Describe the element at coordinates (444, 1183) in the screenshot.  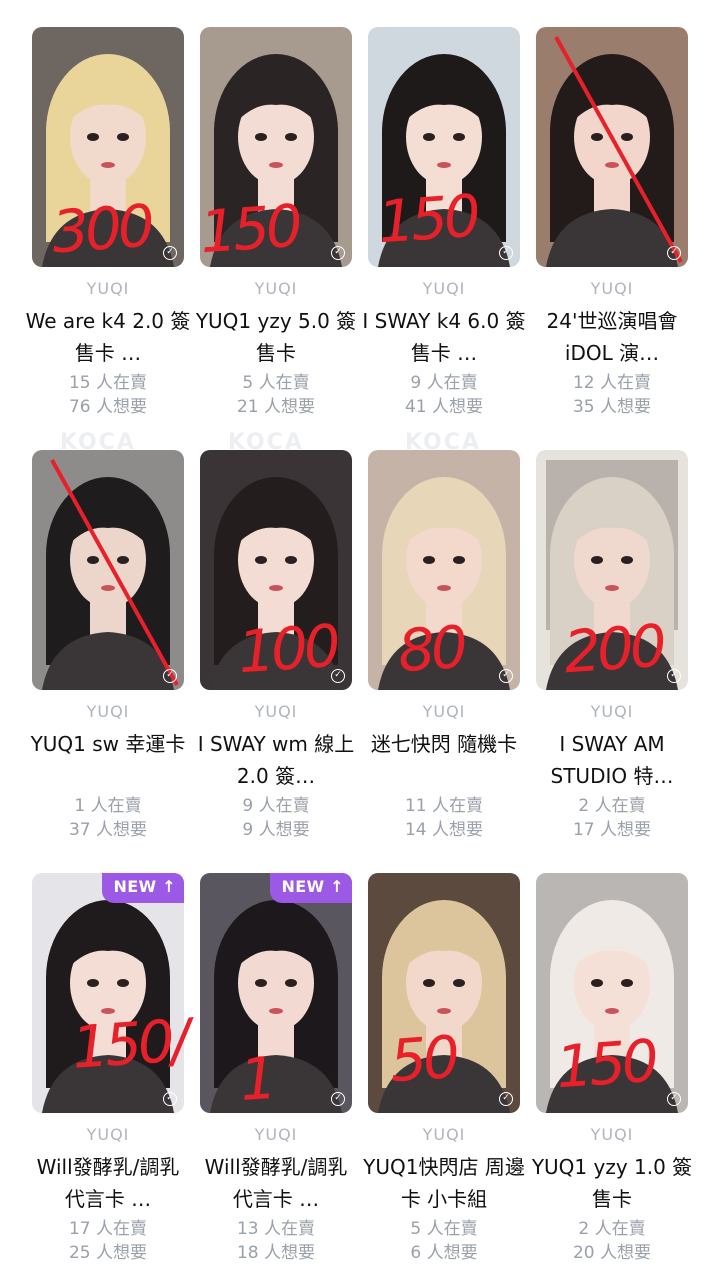
I see `card-title: YUQ1快閃店 周邊卡 小卡組` at that location.